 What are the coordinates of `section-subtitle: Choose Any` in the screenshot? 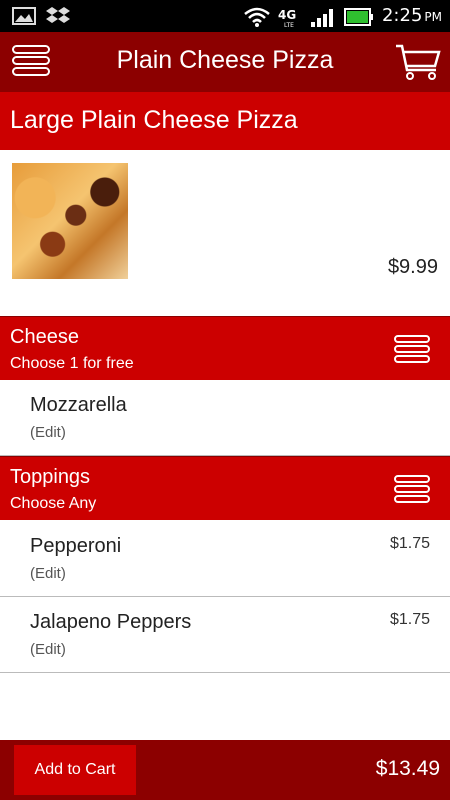 It's located at (53, 503).